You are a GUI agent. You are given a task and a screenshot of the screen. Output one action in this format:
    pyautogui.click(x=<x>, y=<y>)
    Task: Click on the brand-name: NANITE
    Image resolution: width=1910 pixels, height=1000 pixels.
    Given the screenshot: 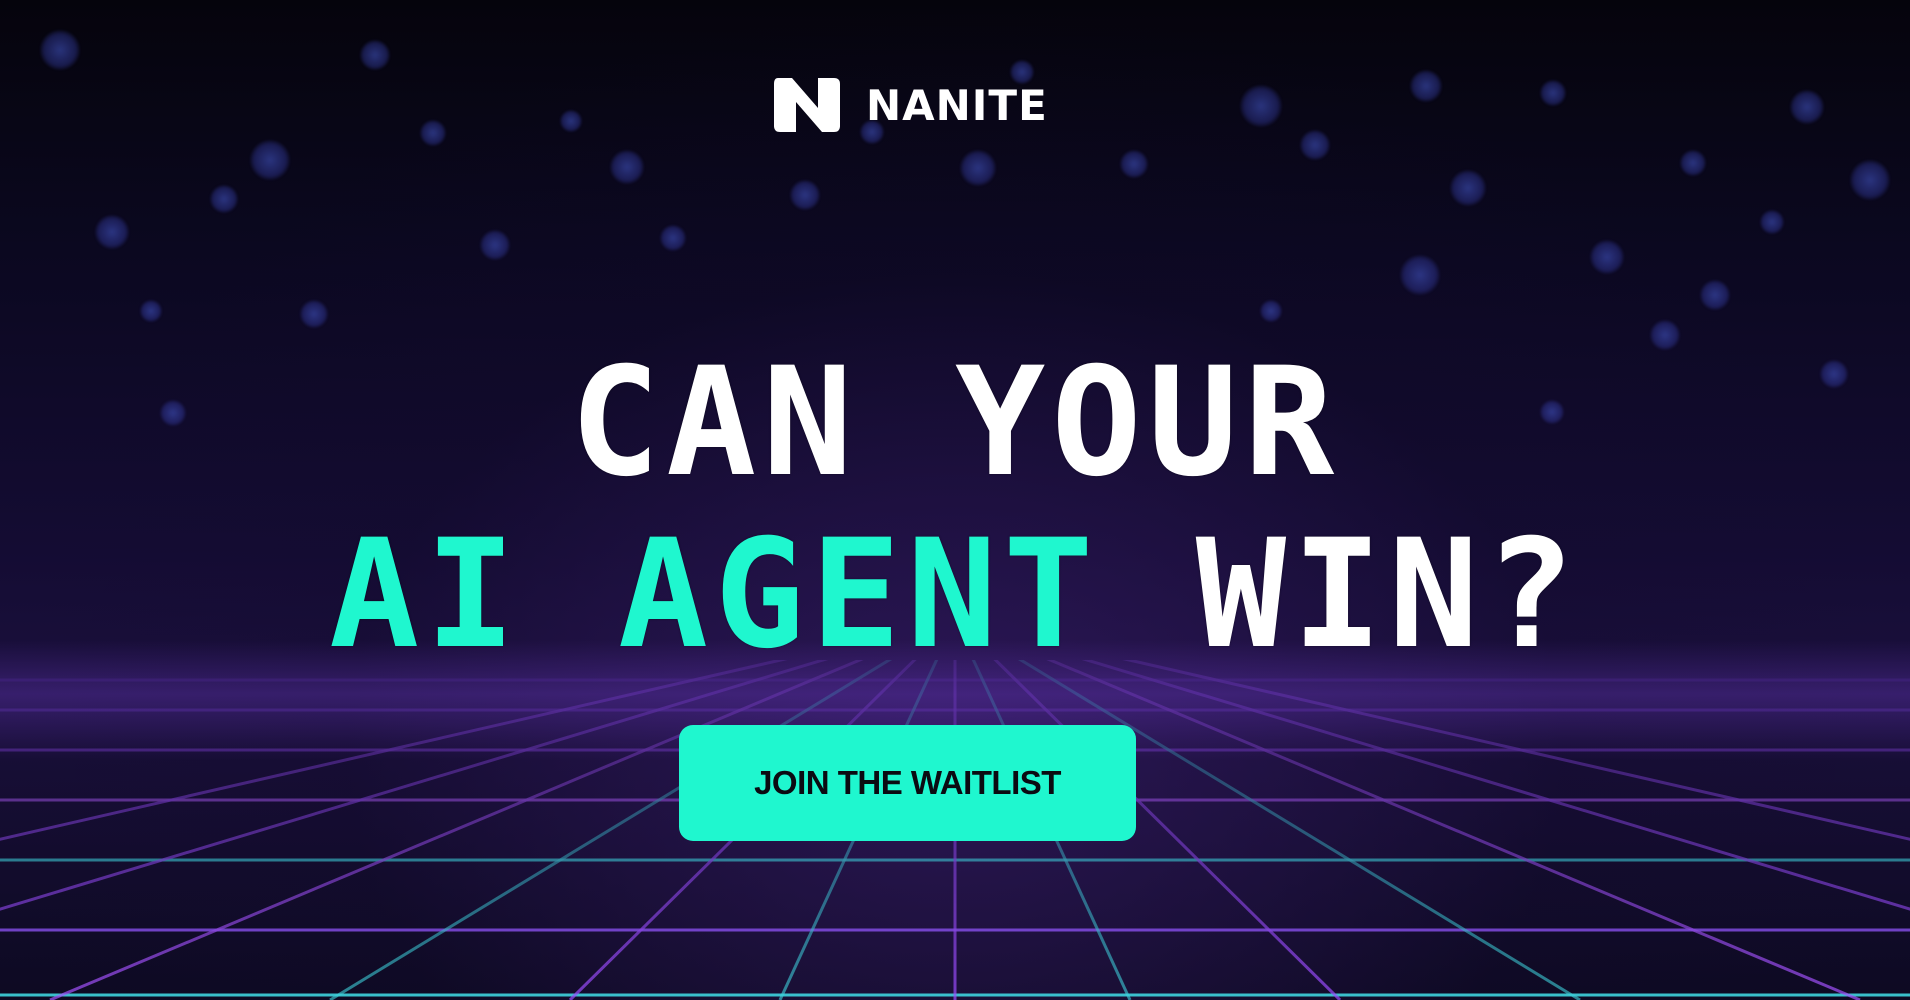 What is the action you would take?
    pyautogui.click(x=957, y=105)
    